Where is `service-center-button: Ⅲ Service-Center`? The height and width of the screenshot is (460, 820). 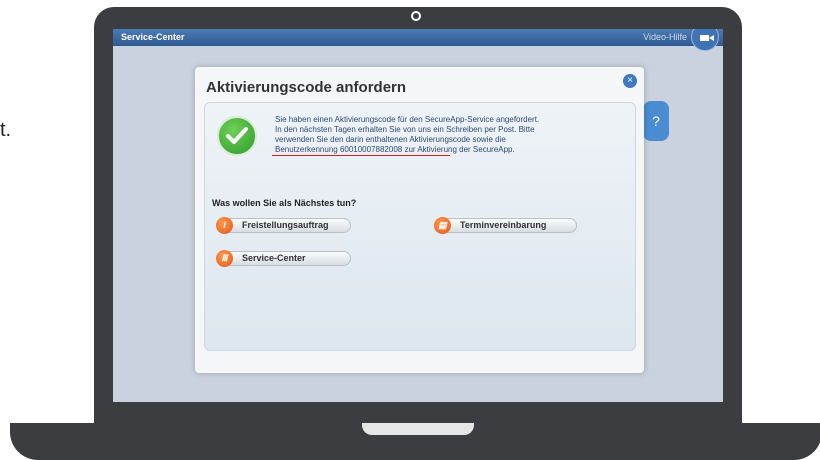
service-center-button: Ⅲ Service-Center is located at coordinates (283, 258).